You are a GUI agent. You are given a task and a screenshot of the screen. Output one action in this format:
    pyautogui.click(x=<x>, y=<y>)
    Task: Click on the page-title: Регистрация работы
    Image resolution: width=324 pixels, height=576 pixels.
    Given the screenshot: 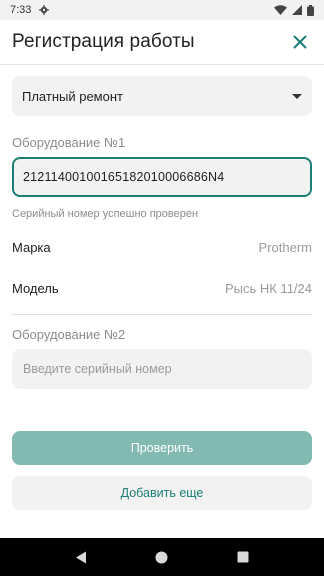 What is the action you would take?
    pyautogui.click(x=103, y=41)
    